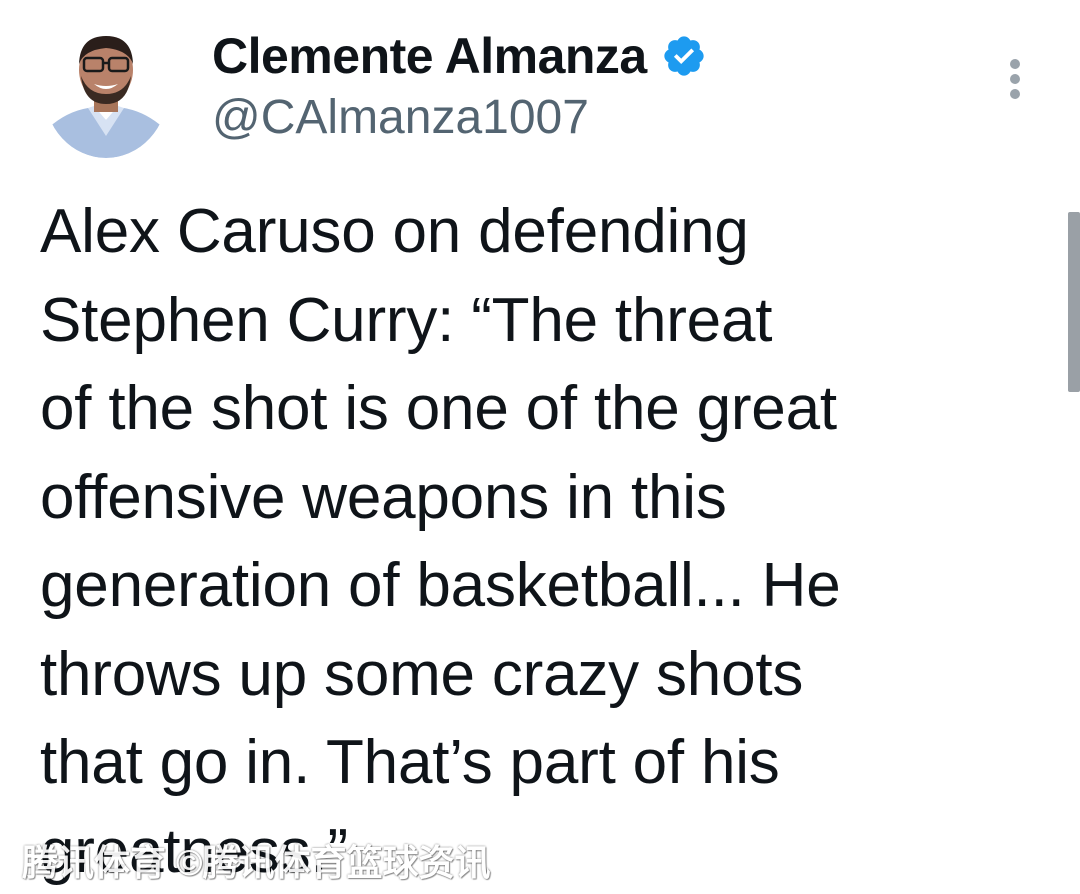 The width and height of the screenshot is (1080, 894). Describe the element at coordinates (256, 862) in the screenshot. I see `watermark-text: 腾讯体育 ©腾讯体育篮球资讯` at that location.